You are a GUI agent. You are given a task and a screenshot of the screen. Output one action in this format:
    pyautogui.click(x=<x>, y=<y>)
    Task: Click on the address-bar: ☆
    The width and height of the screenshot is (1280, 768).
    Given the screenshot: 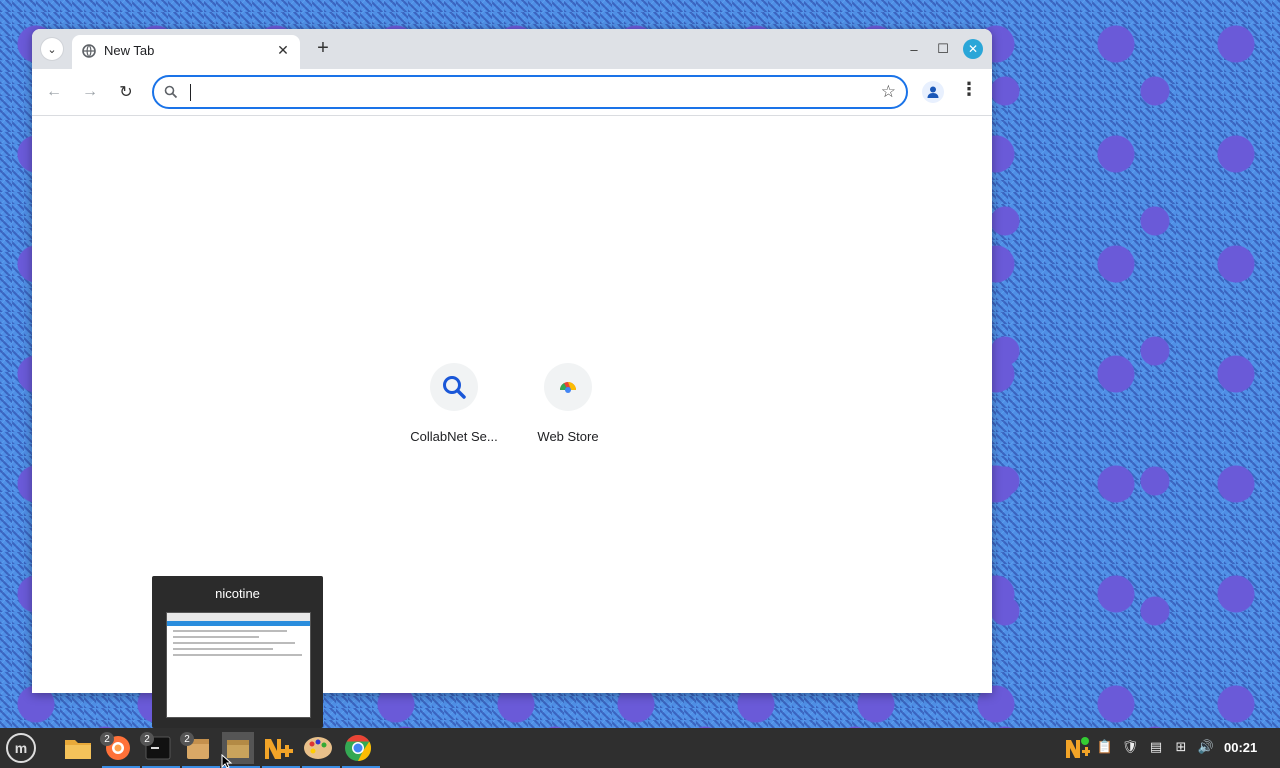 What is the action you would take?
    pyautogui.click(x=530, y=92)
    